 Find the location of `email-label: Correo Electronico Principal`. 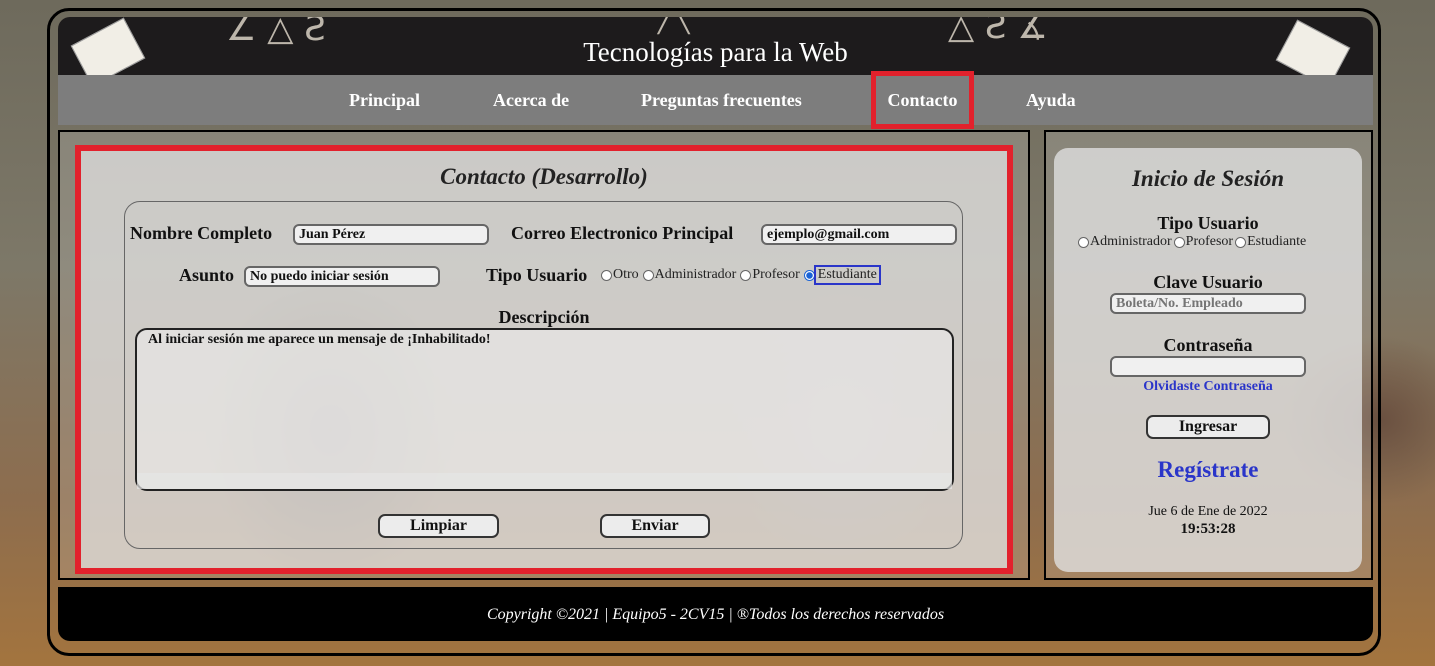

email-label: Correo Electronico Principal is located at coordinates (622, 233).